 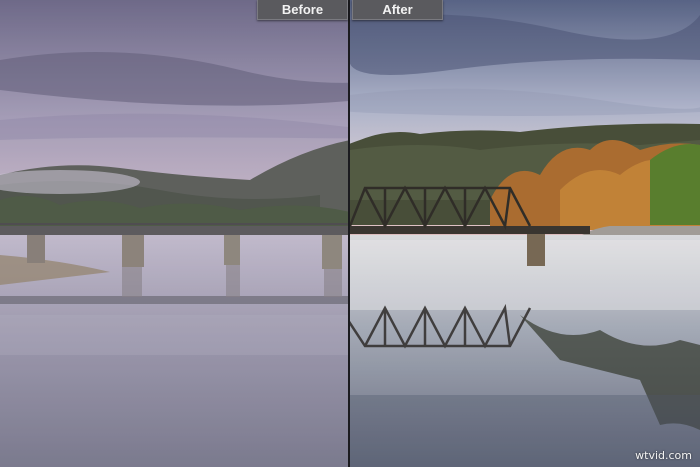 What do you see at coordinates (663, 455) in the screenshot?
I see `watermark: wtvid.com` at bounding box center [663, 455].